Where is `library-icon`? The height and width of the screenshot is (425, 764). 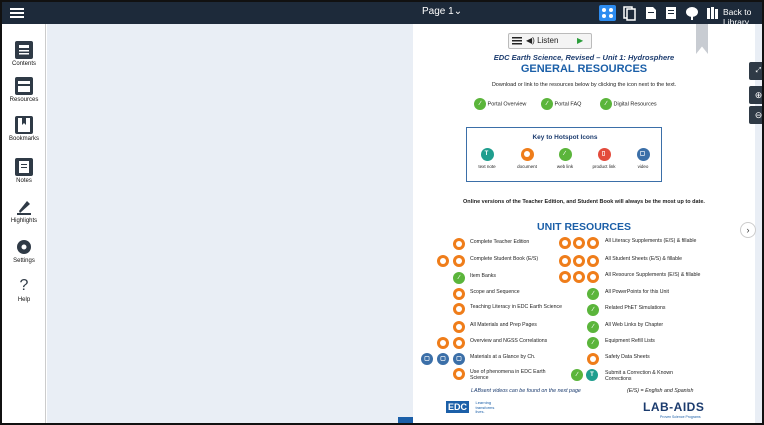
library-icon is located at coordinates (713, 13).